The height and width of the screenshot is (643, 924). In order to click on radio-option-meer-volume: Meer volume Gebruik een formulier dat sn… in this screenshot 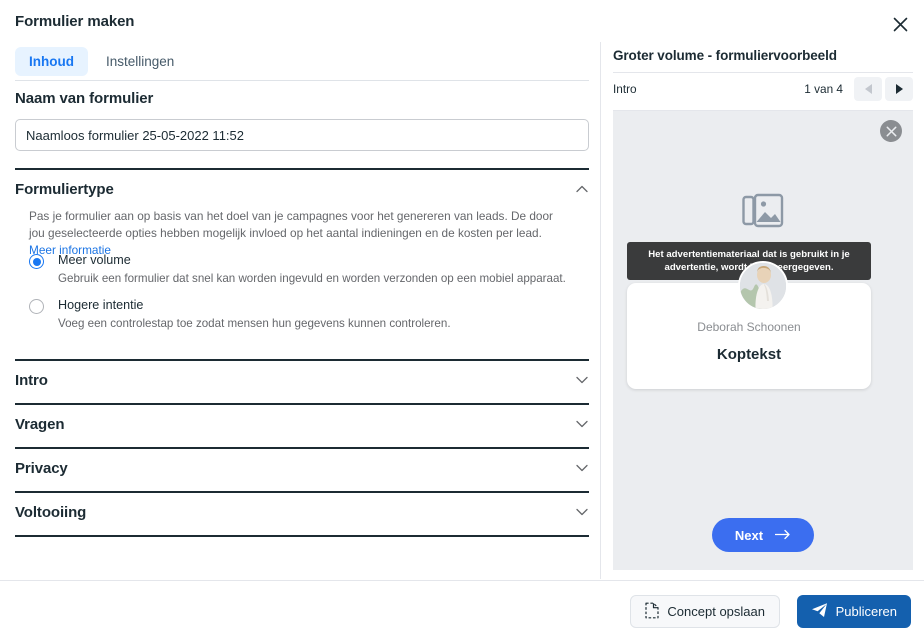, I will do `click(301, 269)`.